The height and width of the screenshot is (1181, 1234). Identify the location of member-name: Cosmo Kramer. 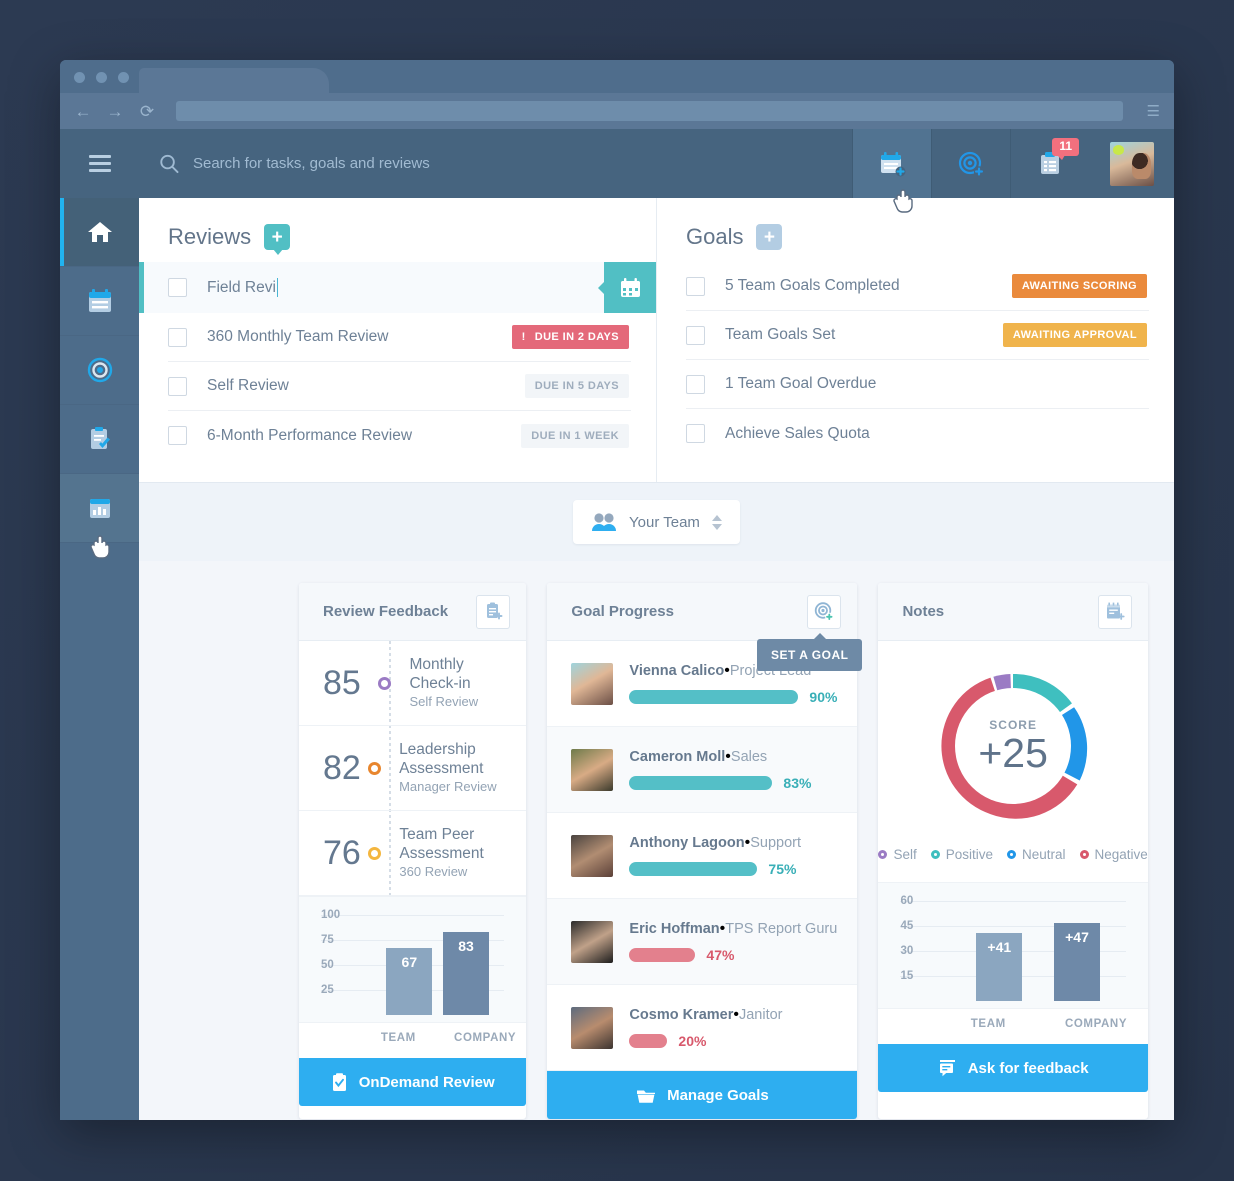
(681, 1015).